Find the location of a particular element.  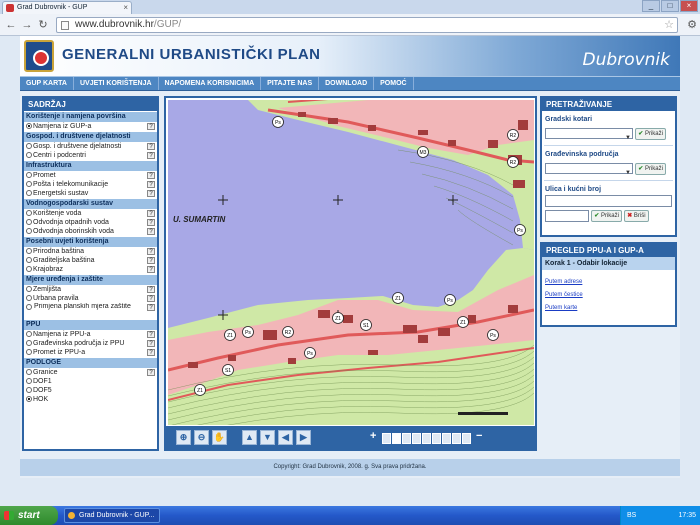

layer-item: Namjena iz PPU-a? is located at coordinates (90, 334).